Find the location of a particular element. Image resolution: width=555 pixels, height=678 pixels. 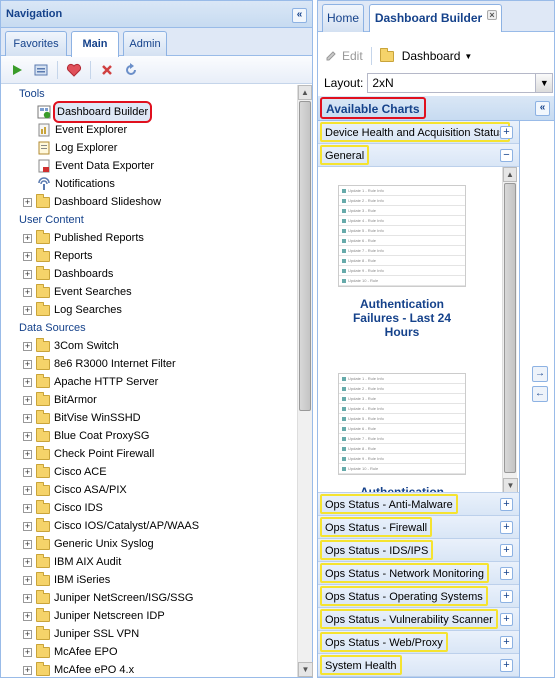

tree-folder: + Log Searches is located at coordinates (149, 310).